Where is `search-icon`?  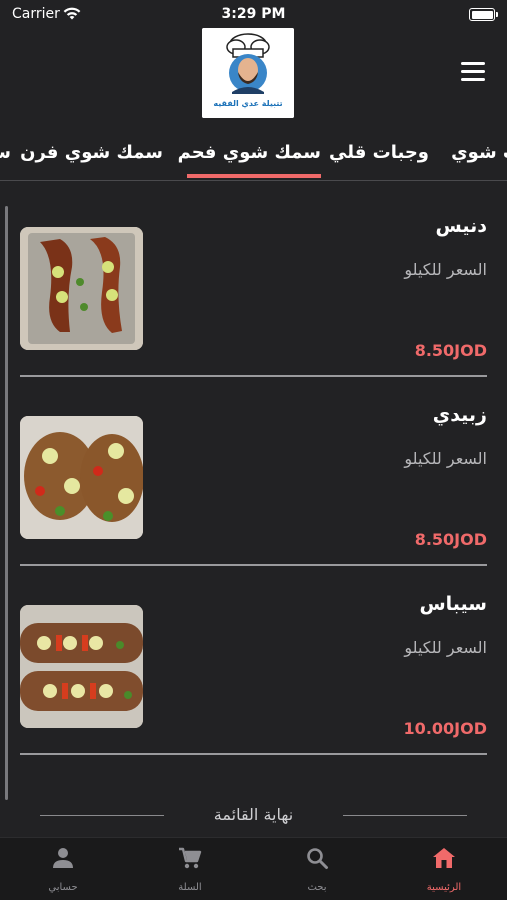 search-icon is located at coordinates (317, 858).